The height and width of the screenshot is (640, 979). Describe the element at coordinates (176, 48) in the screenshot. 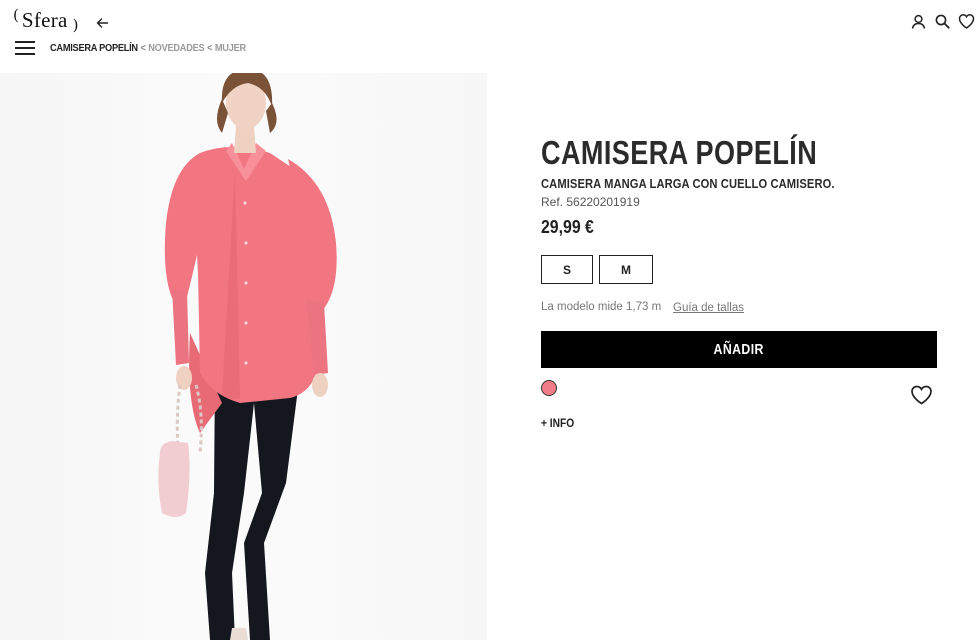

I see `breadcrumb-link-novedades: NOVEDADES` at that location.